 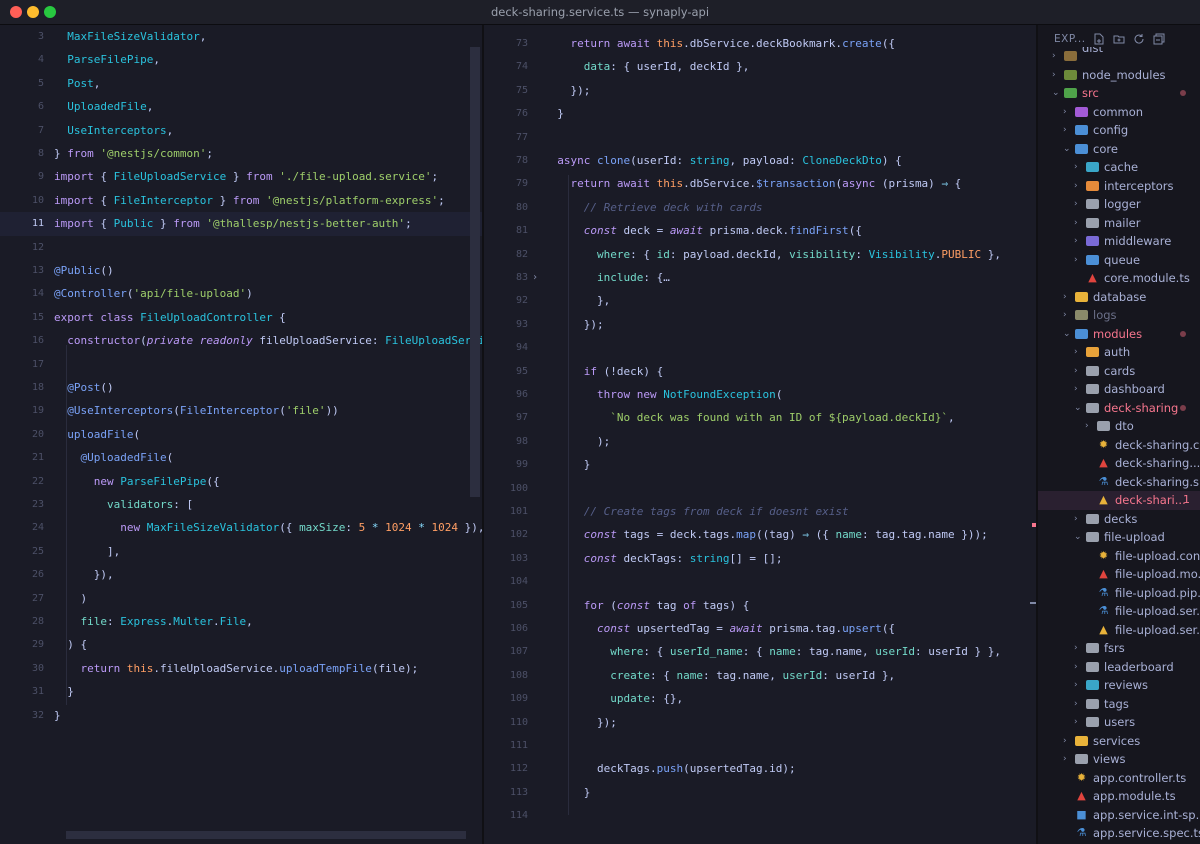 I want to click on new-folder-icon, so click(x=1119, y=39).